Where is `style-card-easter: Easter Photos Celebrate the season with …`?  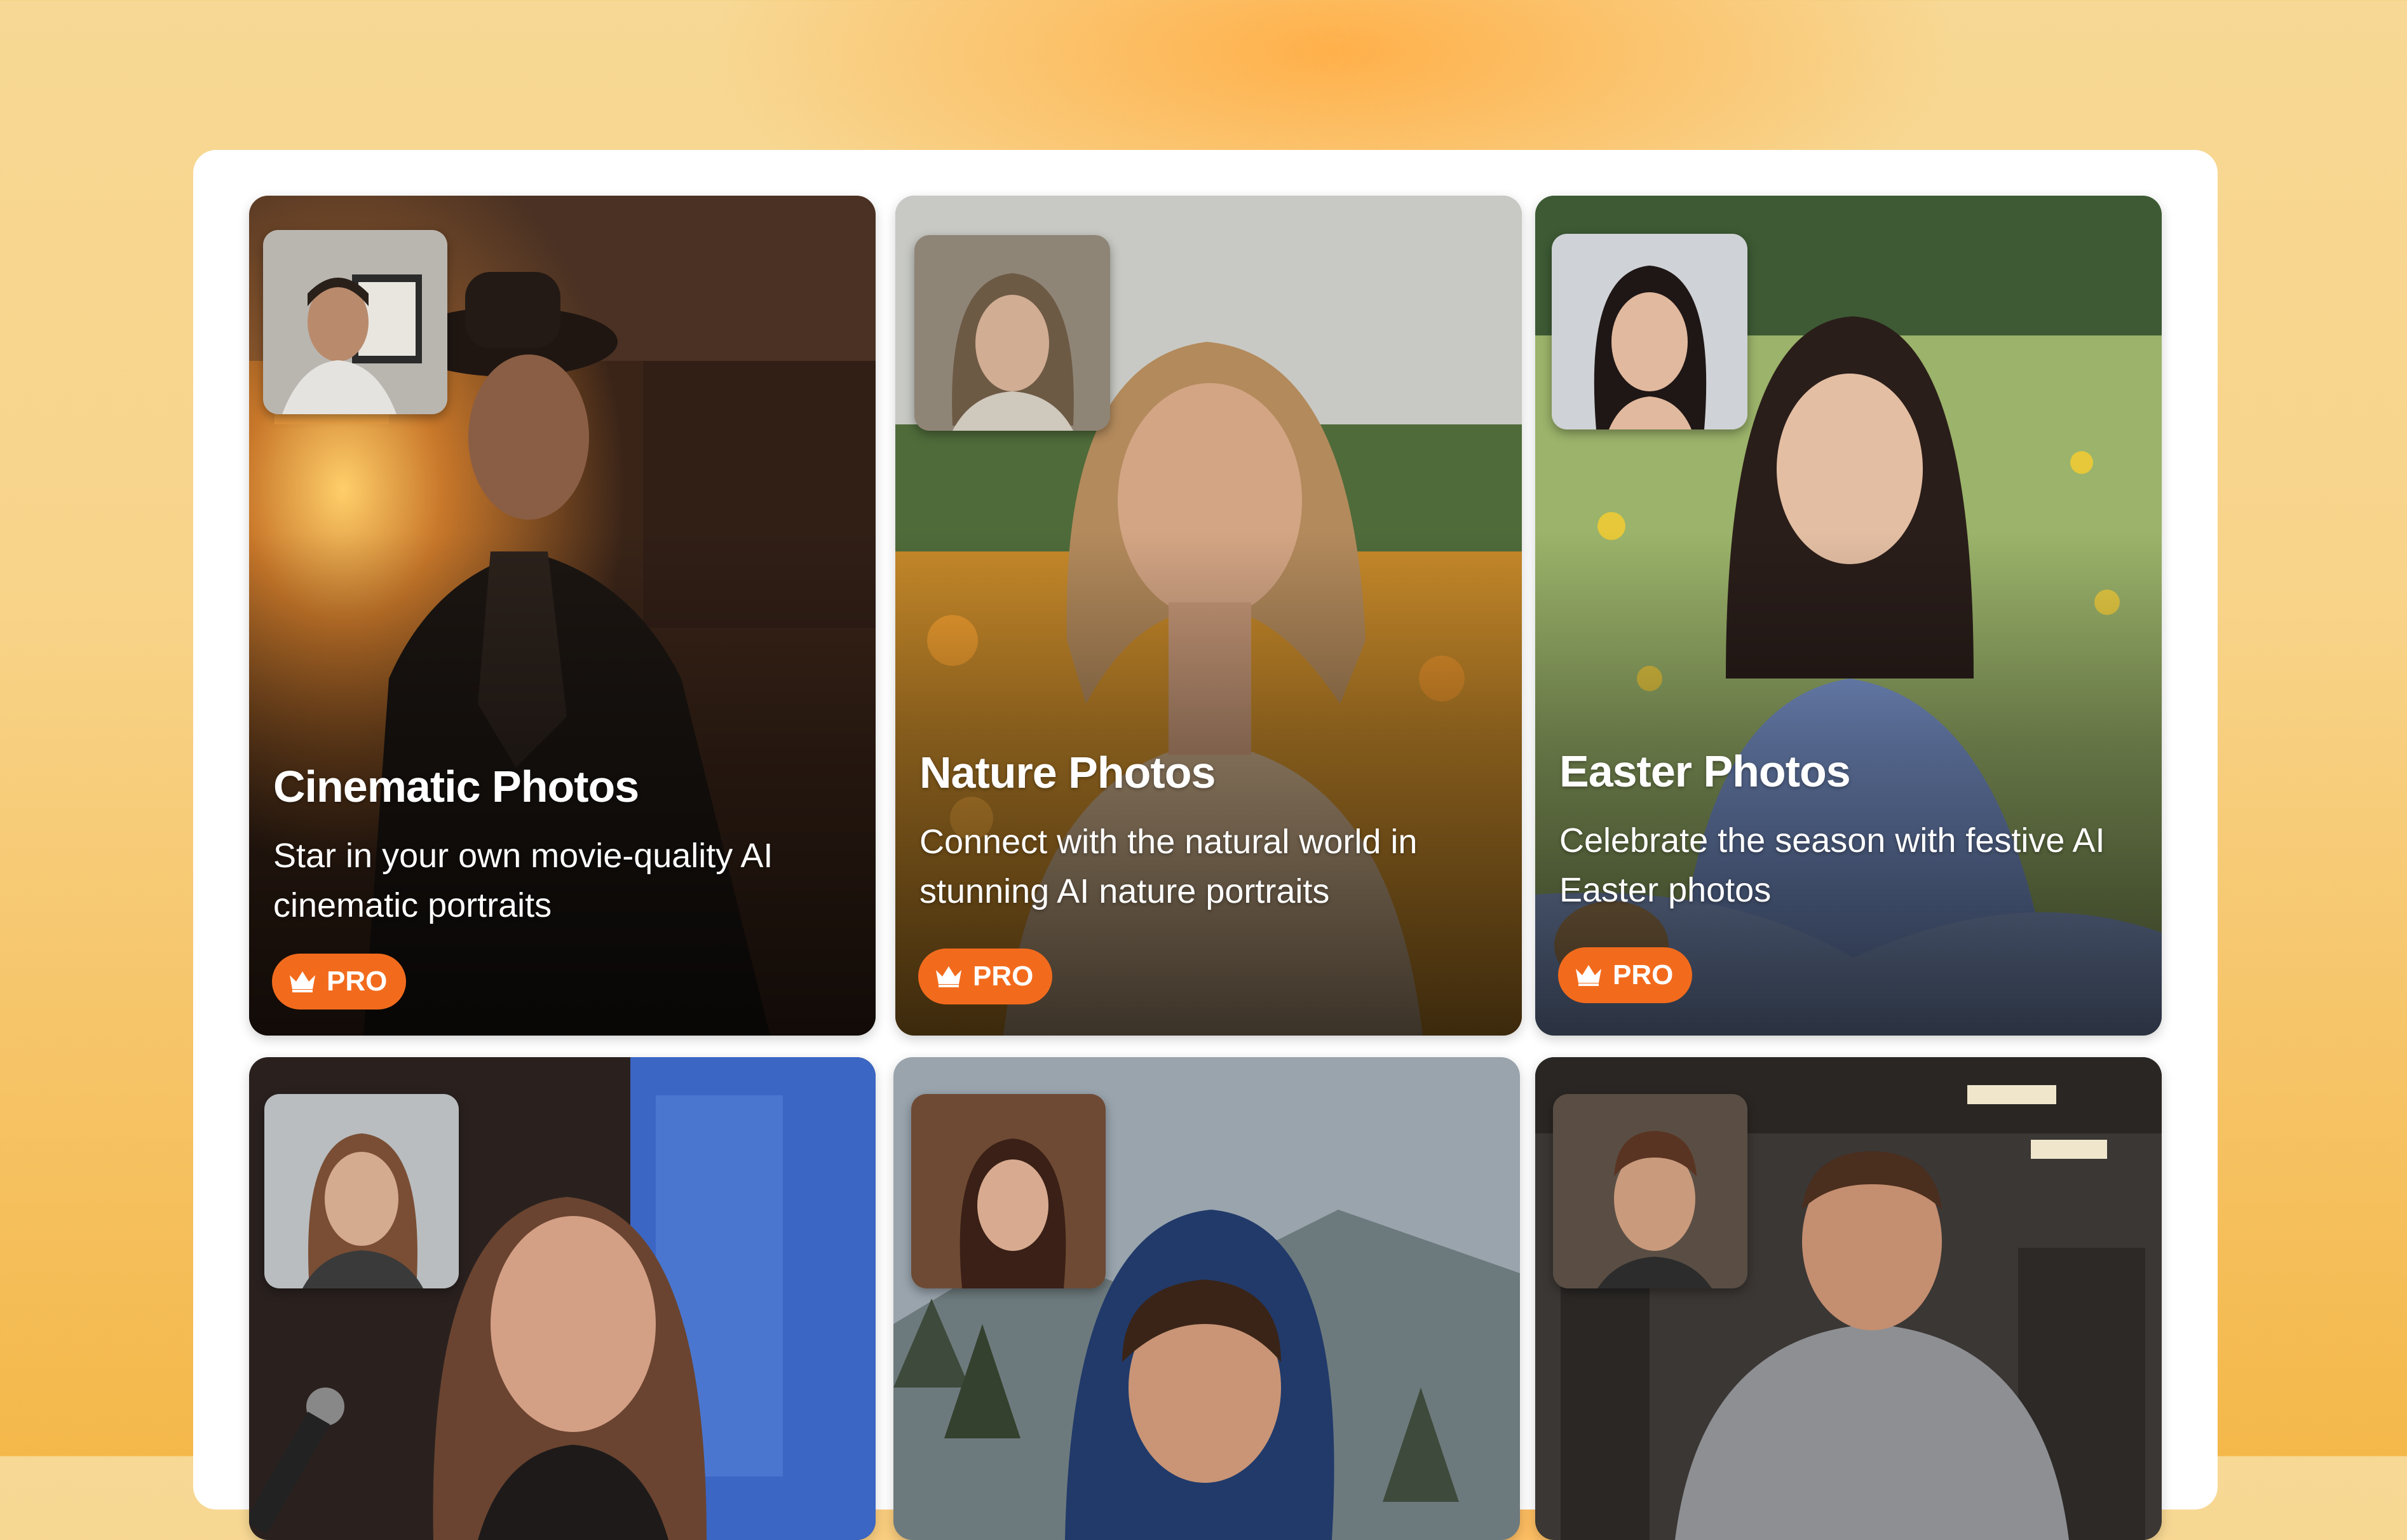 style-card-easter: Easter Photos Celebrate the season with … is located at coordinates (1848, 616).